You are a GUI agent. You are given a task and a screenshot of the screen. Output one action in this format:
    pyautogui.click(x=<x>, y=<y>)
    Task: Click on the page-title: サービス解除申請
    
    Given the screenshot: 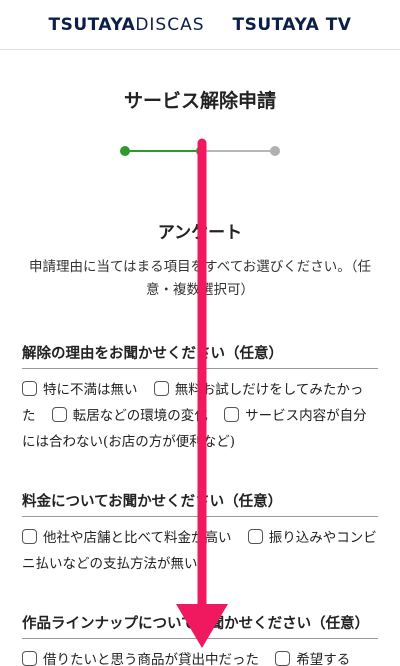 What is the action you would take?
    pyautogui.click(x=199, y=101)
    